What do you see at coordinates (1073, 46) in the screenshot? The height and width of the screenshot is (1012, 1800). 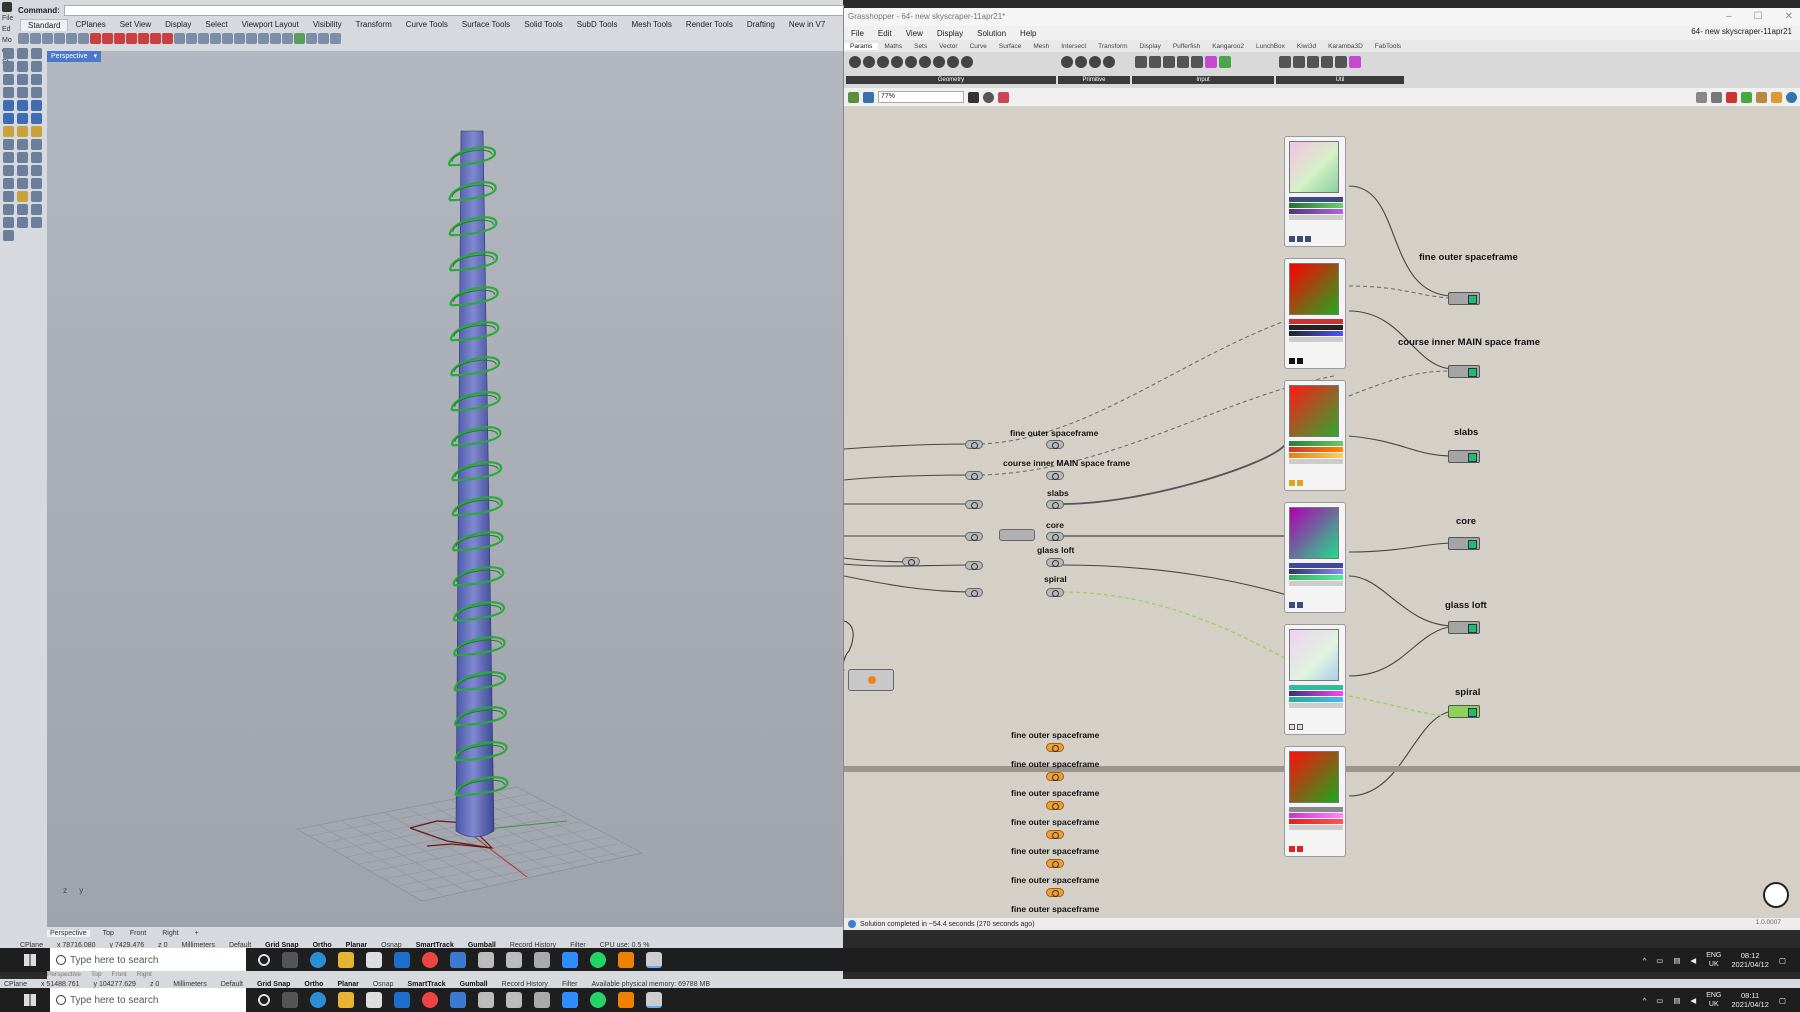 I see `gh-tab-intersect: Intersect` at bounding box center [1073, 46].